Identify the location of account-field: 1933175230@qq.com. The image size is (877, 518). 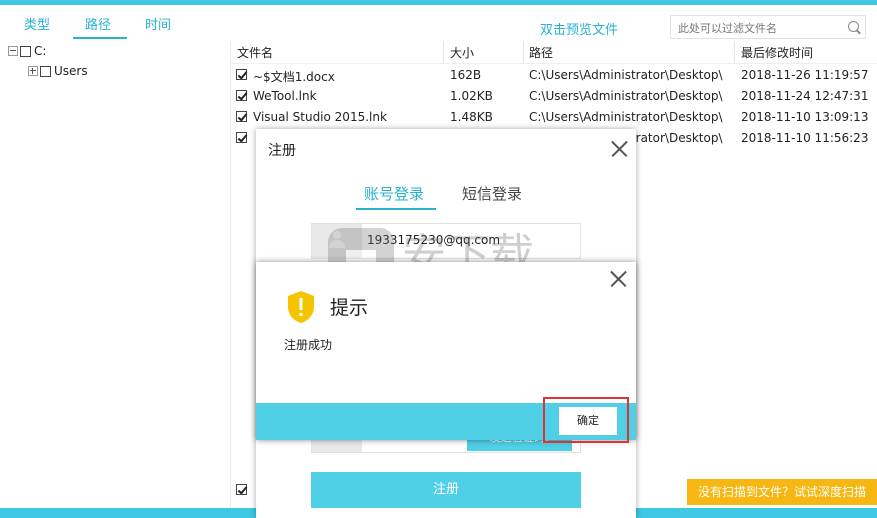
(446, 241).